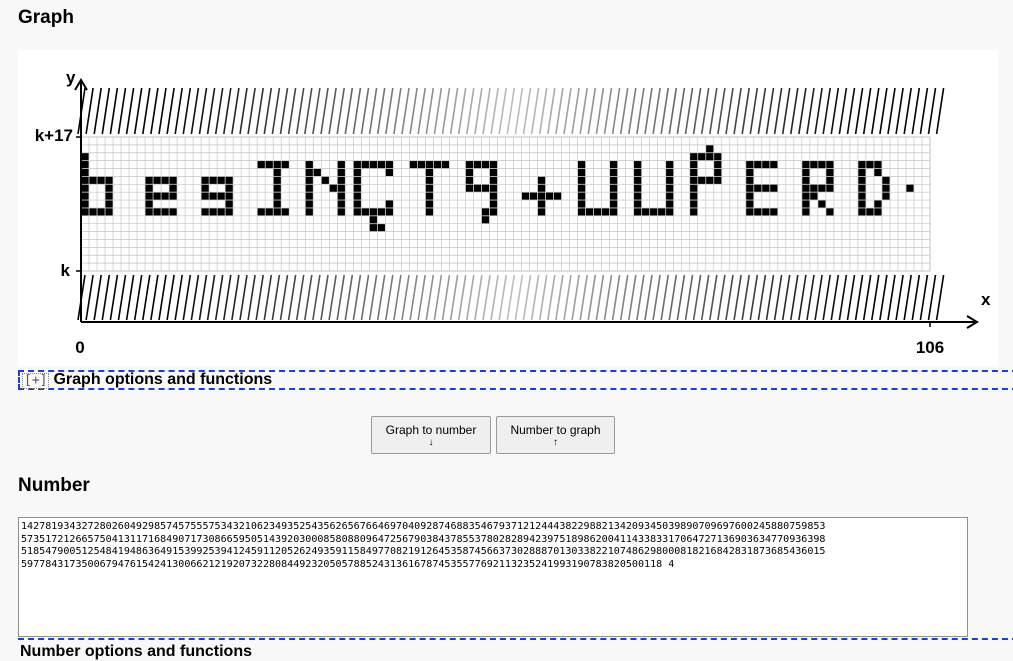 Image resolution: width=1013 pixels, height=661 pixels. What do you see at coordinates (163, 379) in the screenshot?
I see `graph-options-label: Graph options and functions` at bounding box center [163, 379].